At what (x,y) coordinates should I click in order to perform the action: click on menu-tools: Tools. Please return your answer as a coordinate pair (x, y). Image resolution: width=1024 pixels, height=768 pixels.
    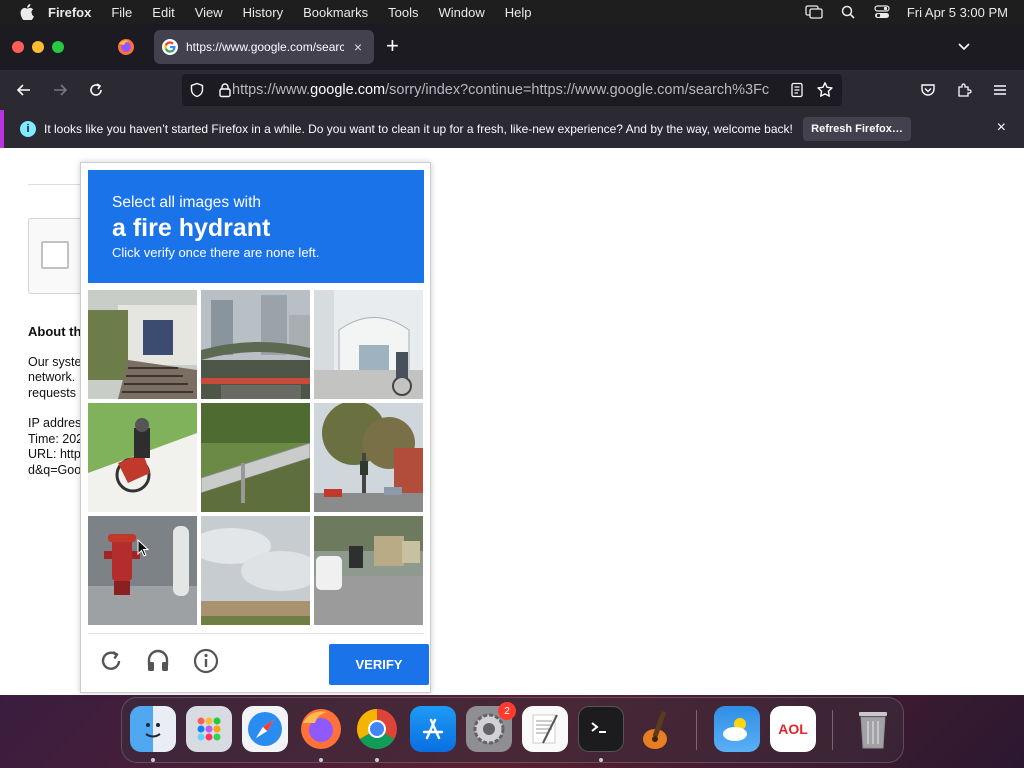
    Looking at the image, I should click on (403, 12).